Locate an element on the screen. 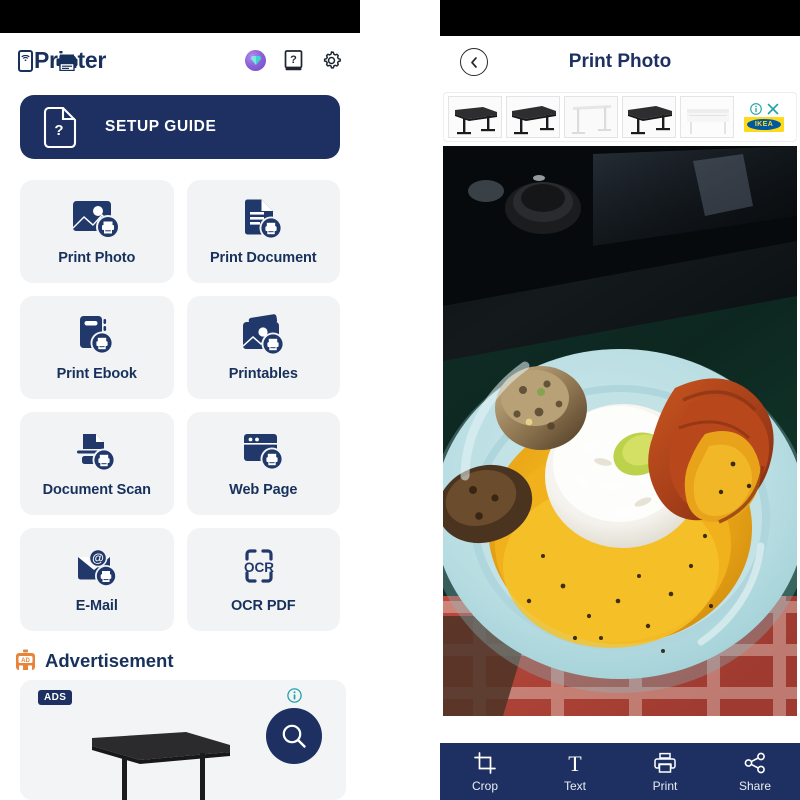  help-book-icon: ? is located at coordinates (293, 60).